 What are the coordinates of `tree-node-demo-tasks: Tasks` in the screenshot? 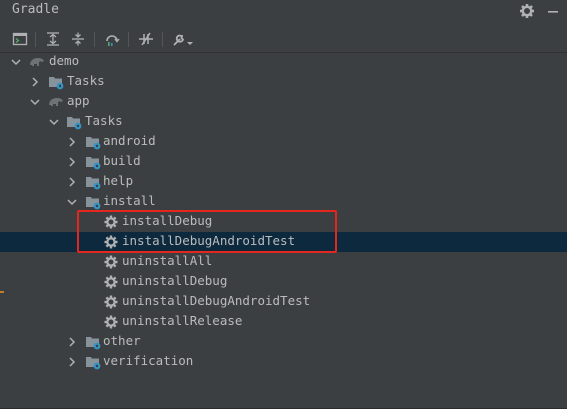 It's located at (283, 82).